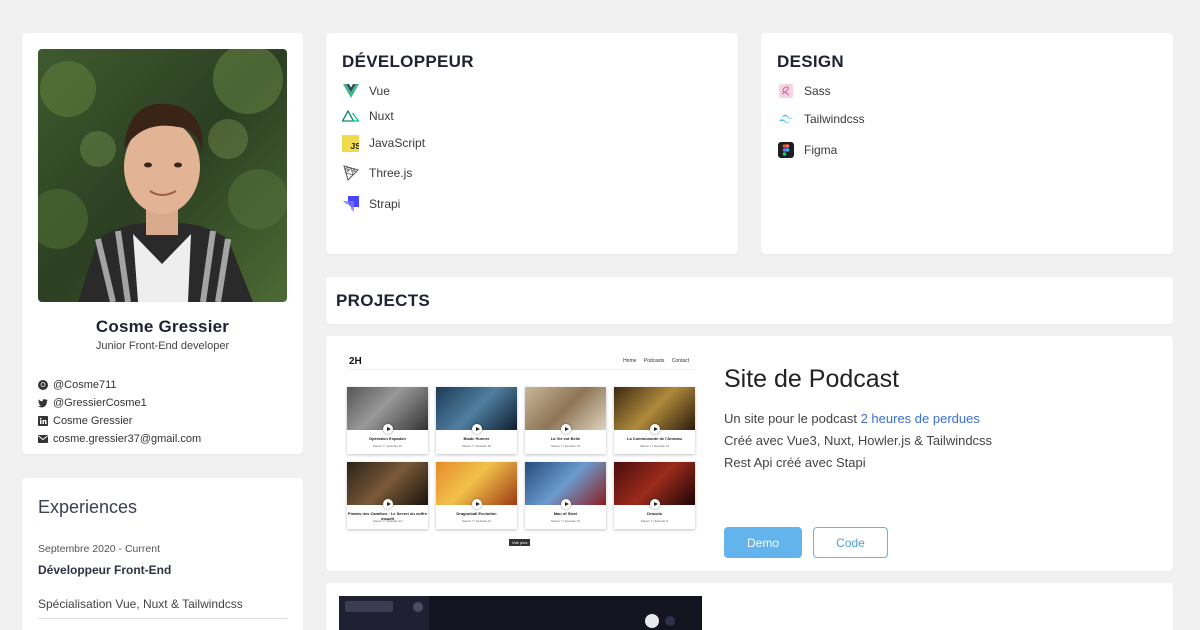  Describe the element at coordinates (88, 507) in the screenshot. I see `experiences-title: Experiences` at that location.